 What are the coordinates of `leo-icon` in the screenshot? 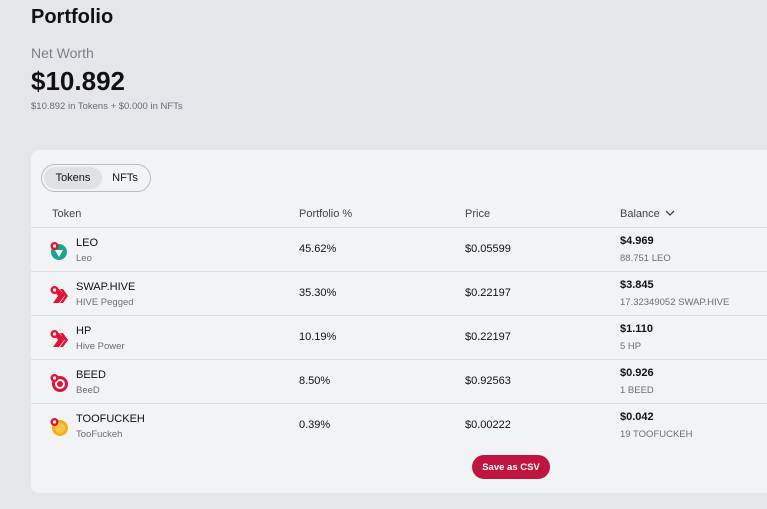 It's located at (58, 251).